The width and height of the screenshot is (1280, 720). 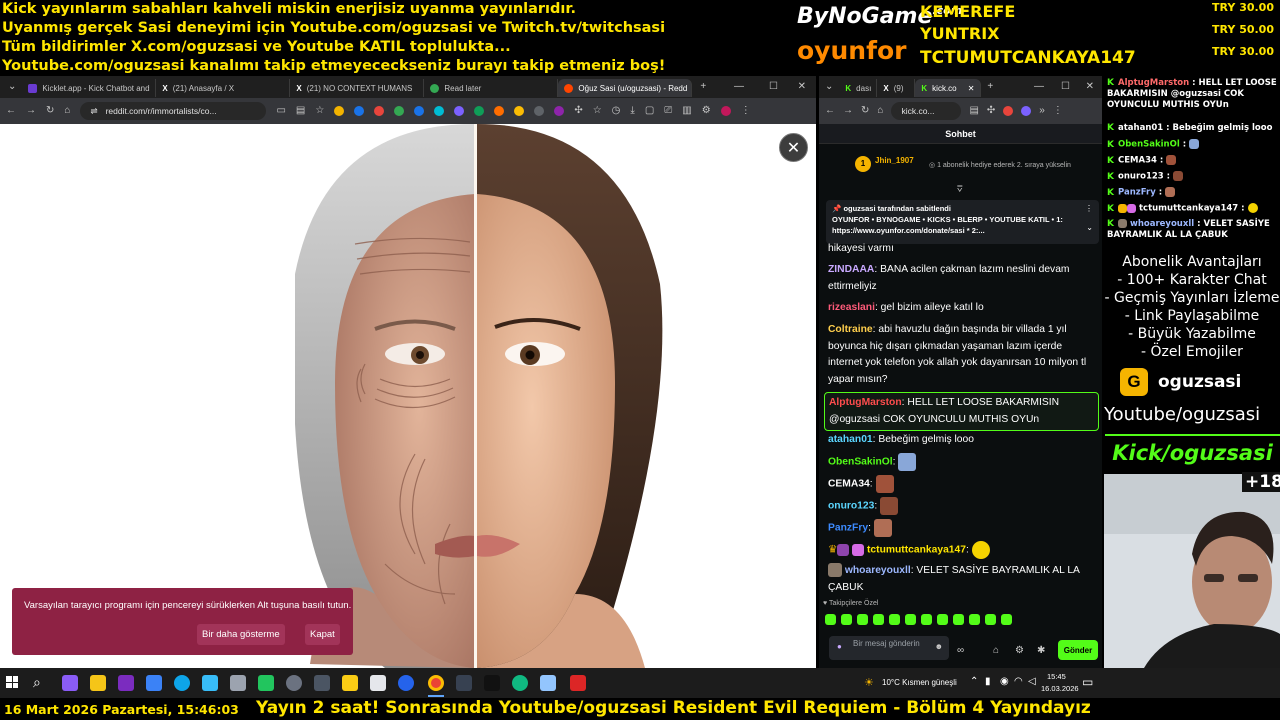 I want to click on translate-icon: ▤, so click(x=973, y=111).